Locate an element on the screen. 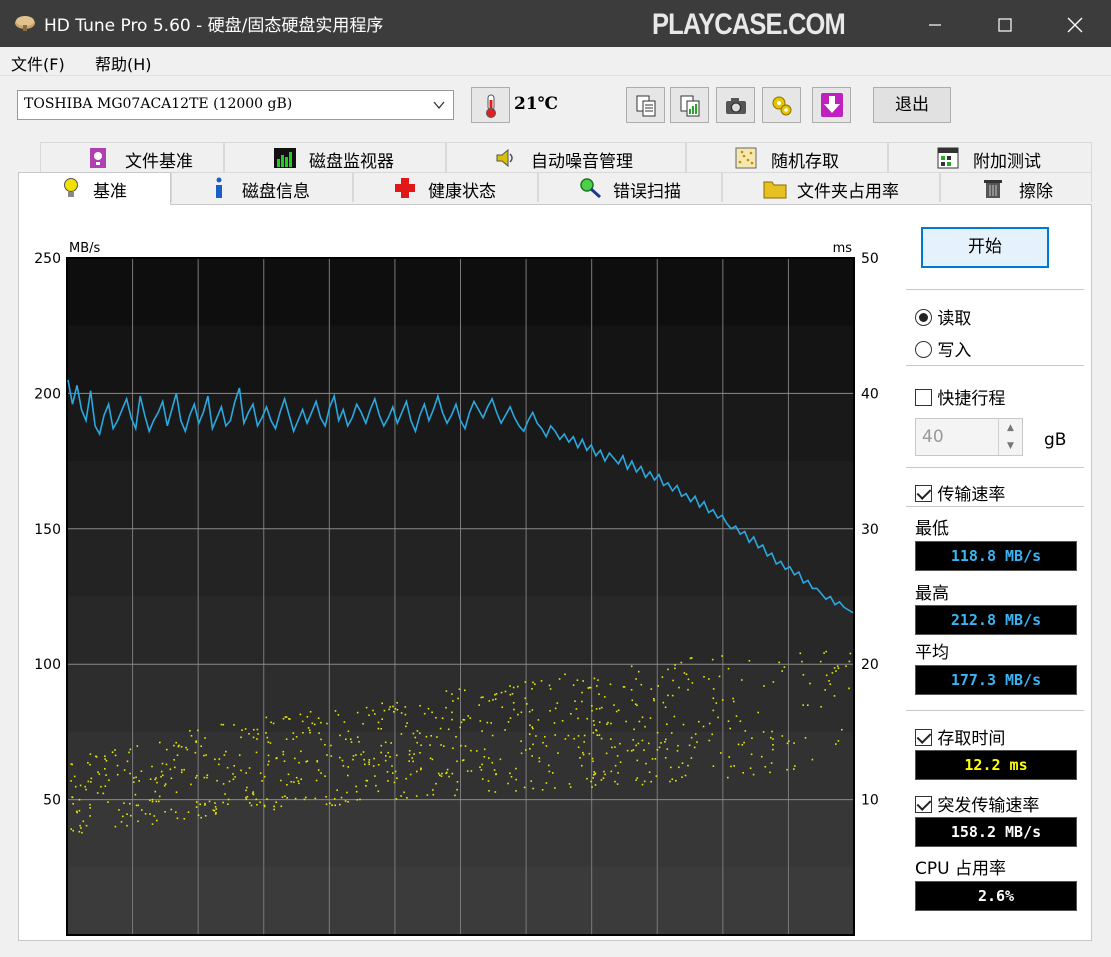  start-button: 开始 is located at coordinates (985, 247).